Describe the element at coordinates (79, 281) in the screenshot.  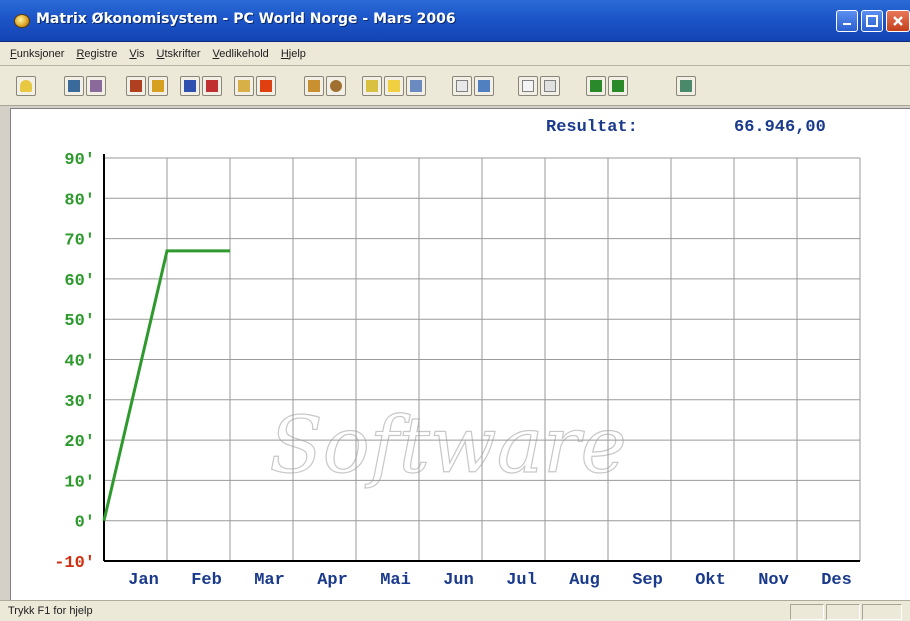
I see `y-tick-label: 60'` at that location.